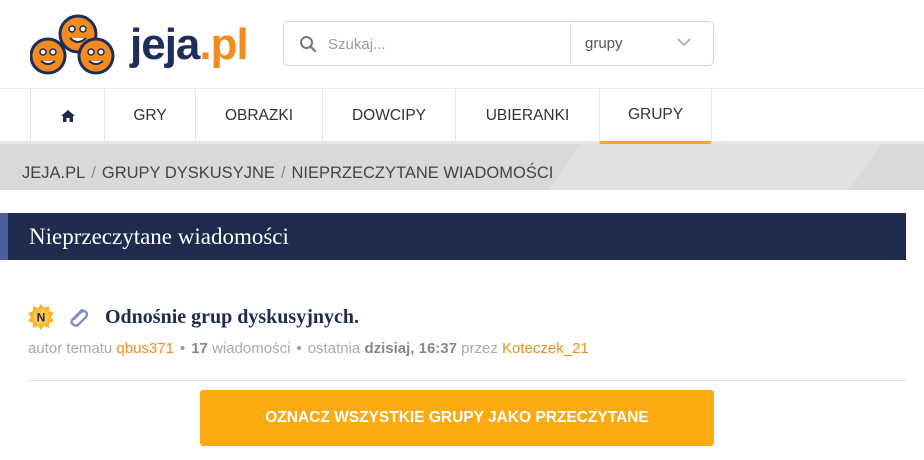 This screenshot has height=460, width=924. What do you see at coordinates (711, 115) in the screenshot?
I see `nav-divider` at bounding box center [711, 115].